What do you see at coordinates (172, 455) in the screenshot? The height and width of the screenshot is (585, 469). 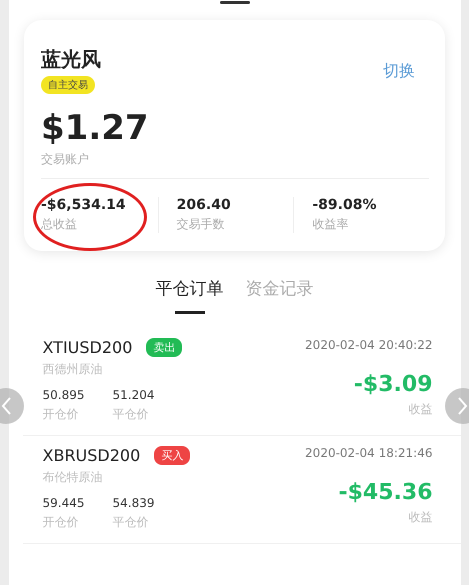 I see `side-badge: 买入` at bounding box center [172, 455].